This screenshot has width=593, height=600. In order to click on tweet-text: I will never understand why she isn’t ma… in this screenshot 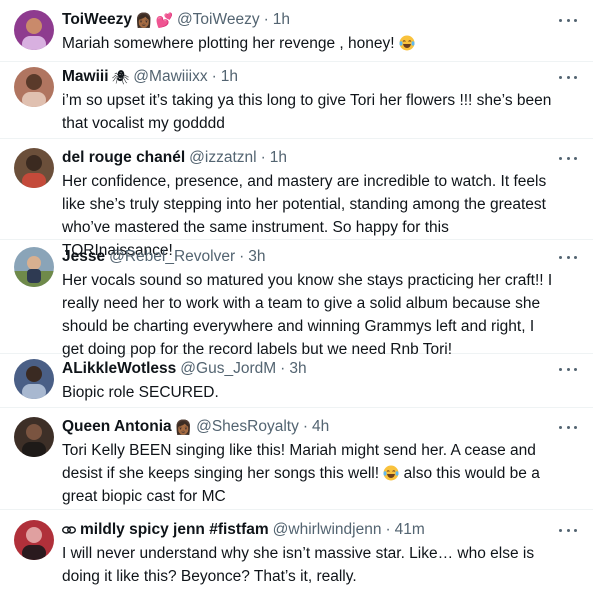, I will do `click(298, 565)`.